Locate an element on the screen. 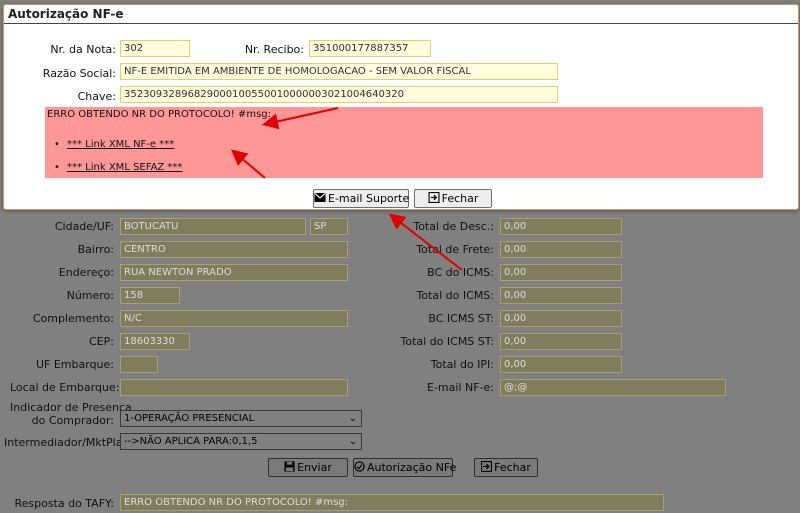 This screenshot has width=800, height=513. email-support-button: E-mail Suporte is located at coordinates (361, 198).